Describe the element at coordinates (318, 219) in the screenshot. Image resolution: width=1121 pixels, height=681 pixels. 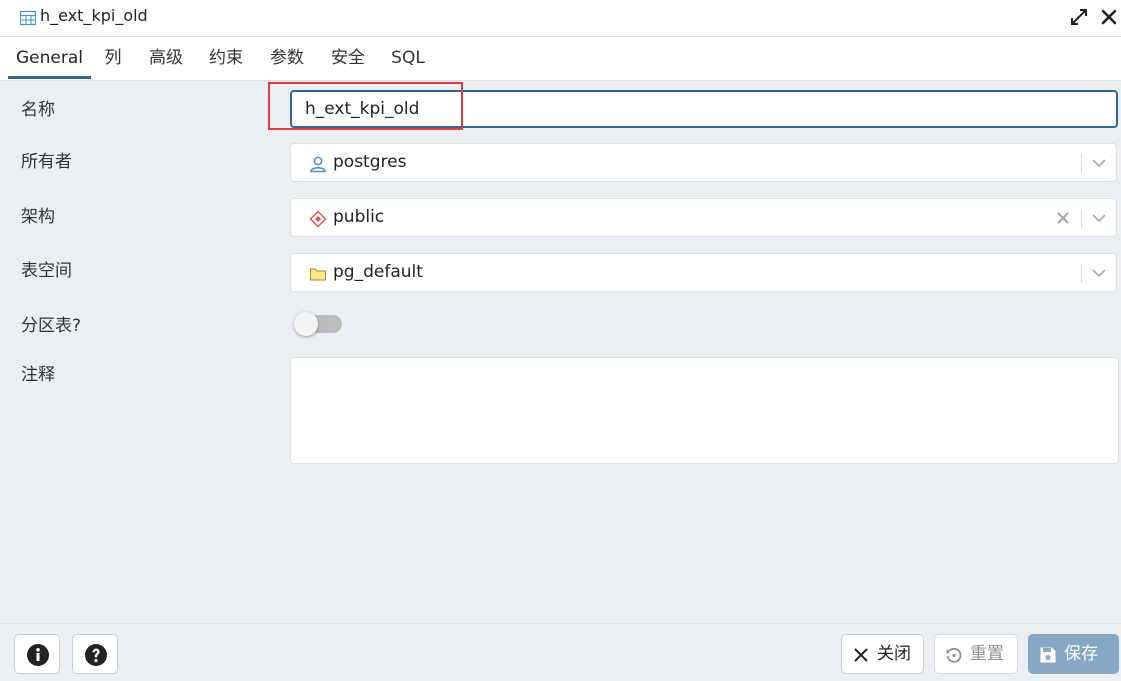
I see `schema-diamond-icon` at that location.